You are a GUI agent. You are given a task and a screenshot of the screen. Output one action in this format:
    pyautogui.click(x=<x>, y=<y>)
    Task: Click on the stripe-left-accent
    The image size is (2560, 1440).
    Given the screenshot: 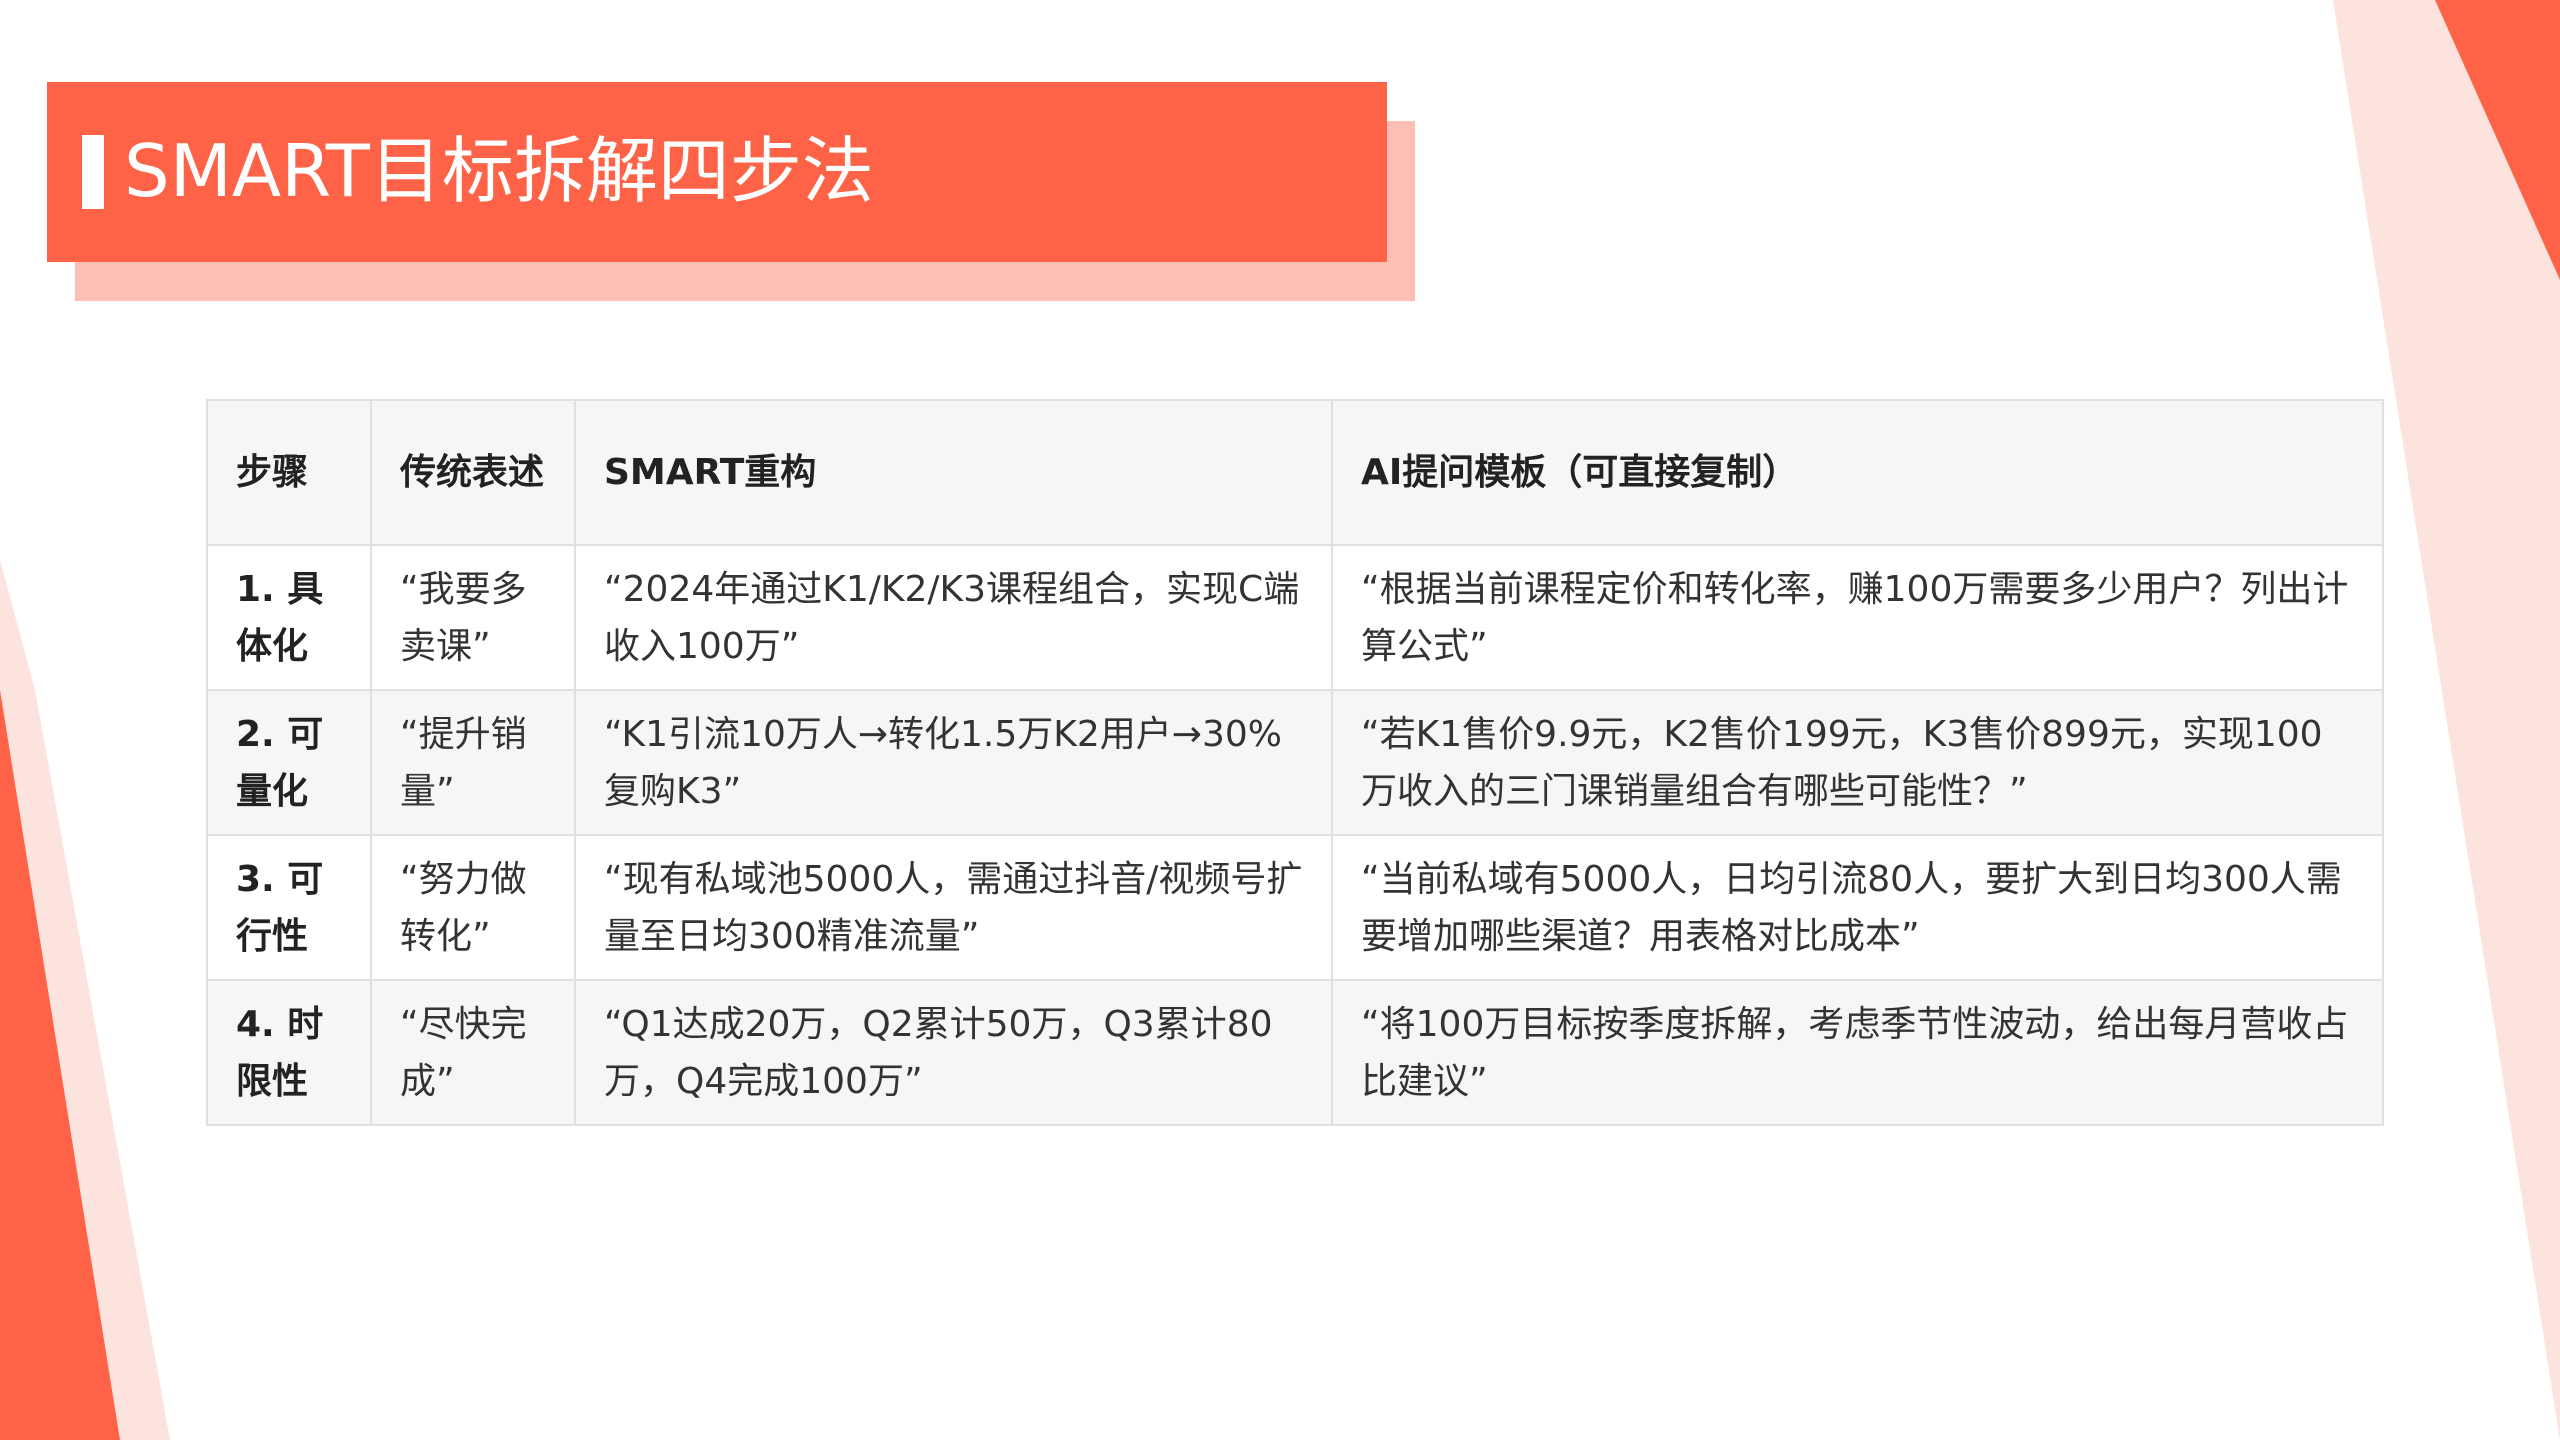 What is the action you would take?
    pyautogui.click(x=60, y=1065)
    